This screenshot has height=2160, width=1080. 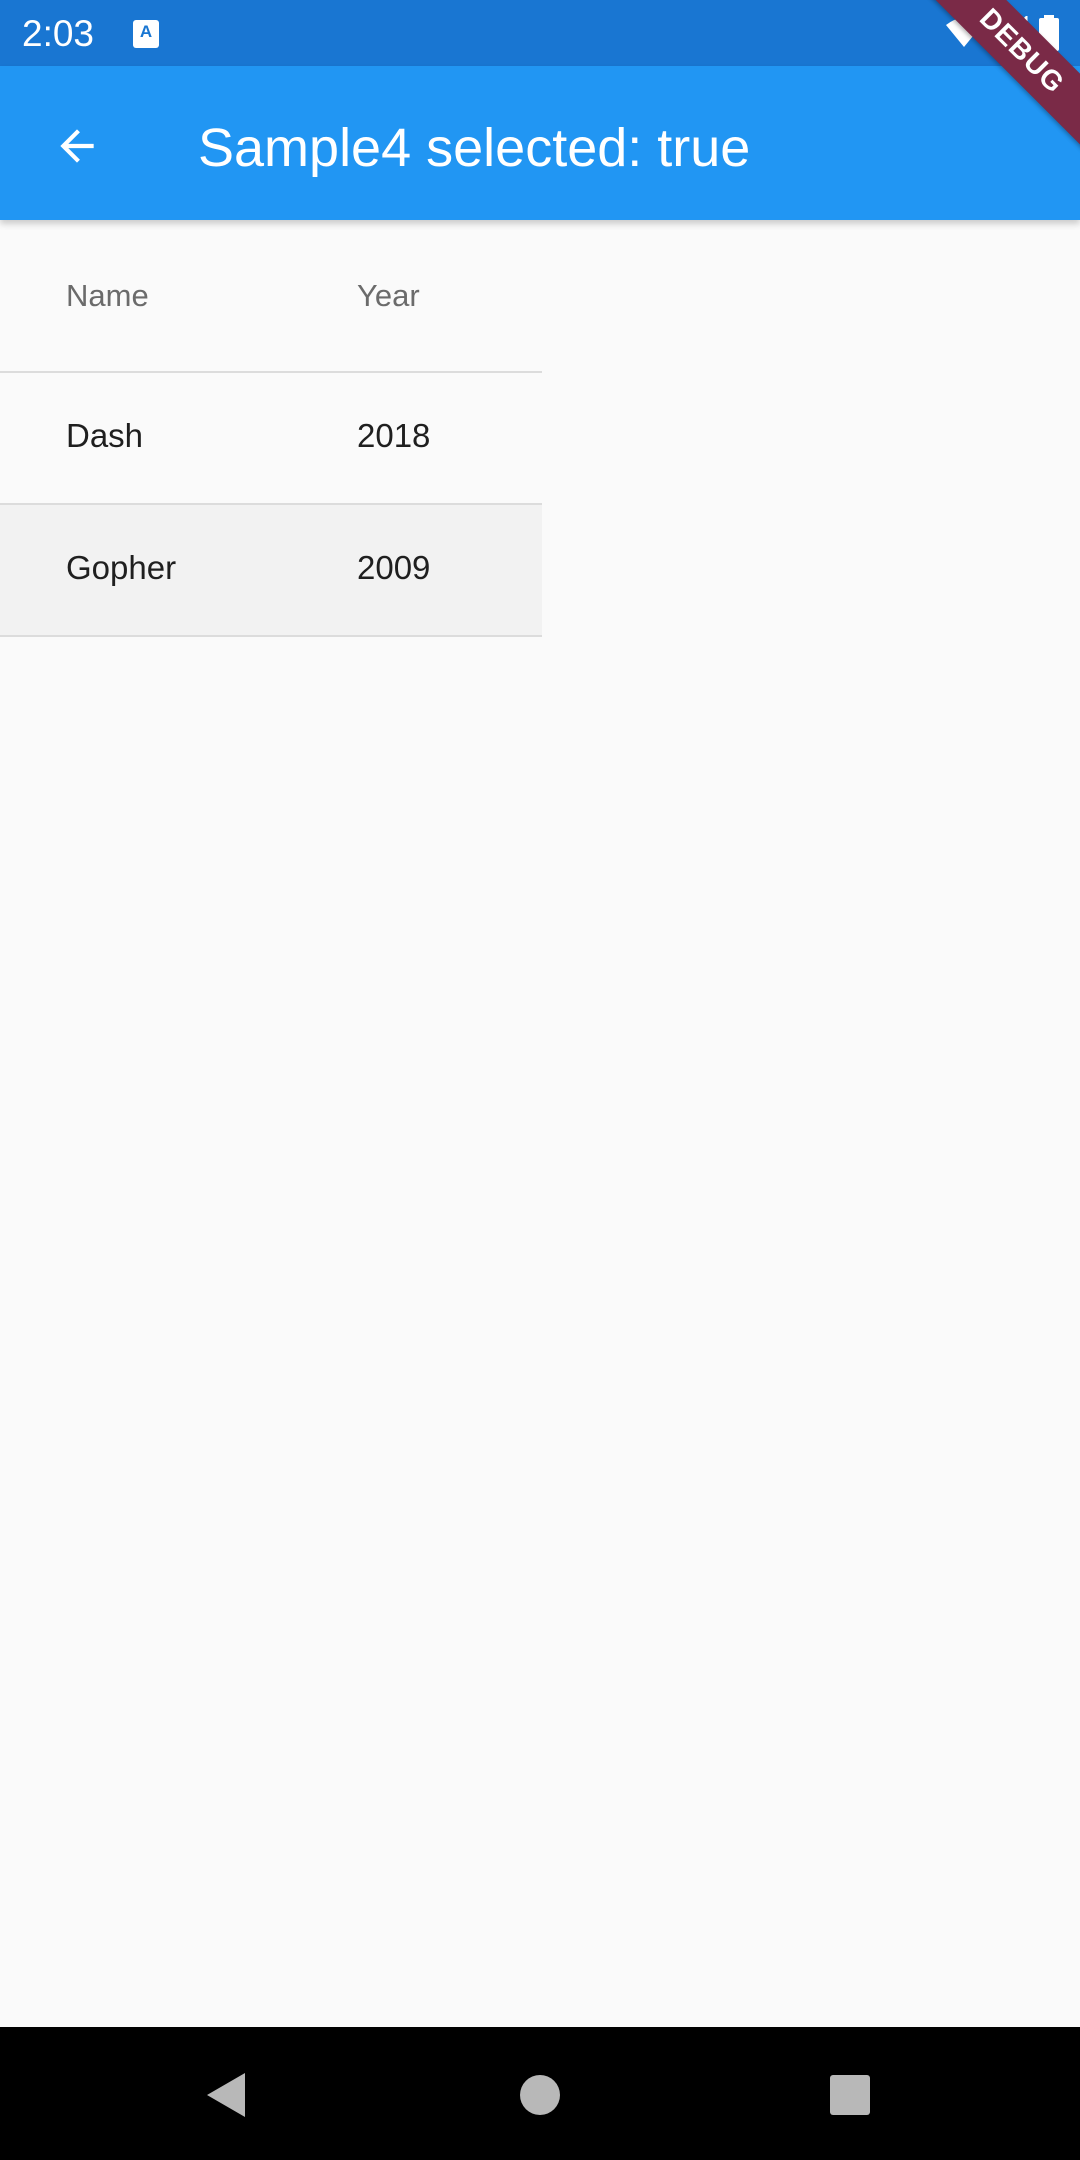 I want to click on a-text-icon: A, so click(x=146, y=34).